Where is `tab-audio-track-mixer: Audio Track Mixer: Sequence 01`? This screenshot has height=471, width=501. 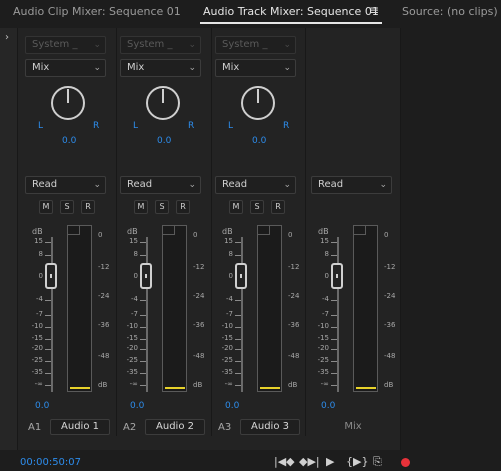 tab-audio-track-mixer: Audio Track Mixer: Sequence 01 is located at coordinates (291, 11).